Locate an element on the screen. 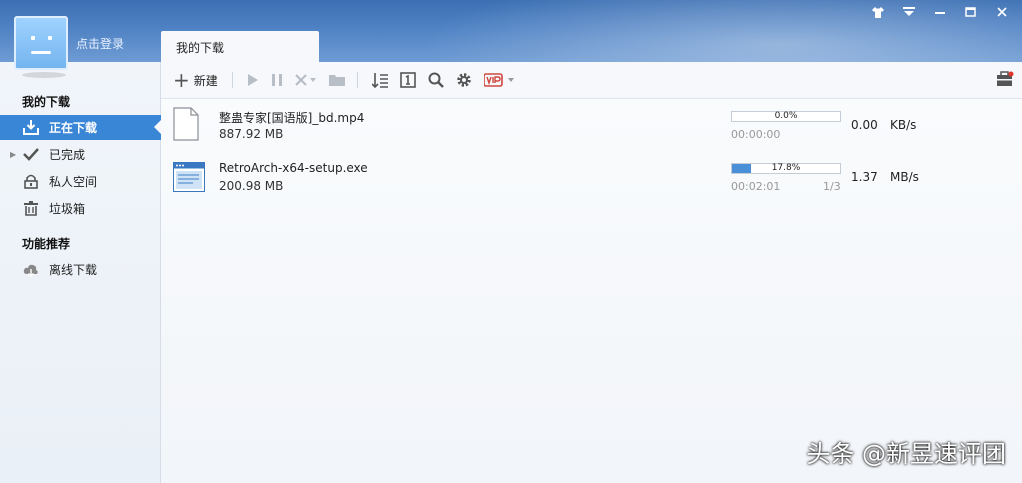 The height and width of the screenshot is (483, 1022). delete-icon is located at coordinates (306, 80).